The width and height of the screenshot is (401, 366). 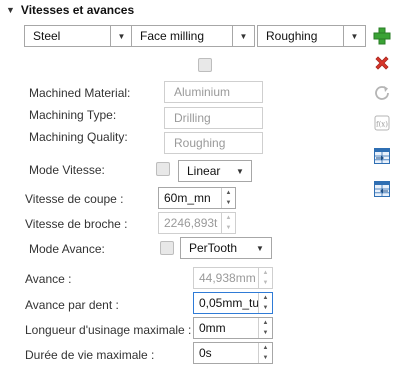 What do you see at coordinates (227, 278) in the screenshot?
I see `avance-value: 44,938mm` at bounding box center [227, 278].